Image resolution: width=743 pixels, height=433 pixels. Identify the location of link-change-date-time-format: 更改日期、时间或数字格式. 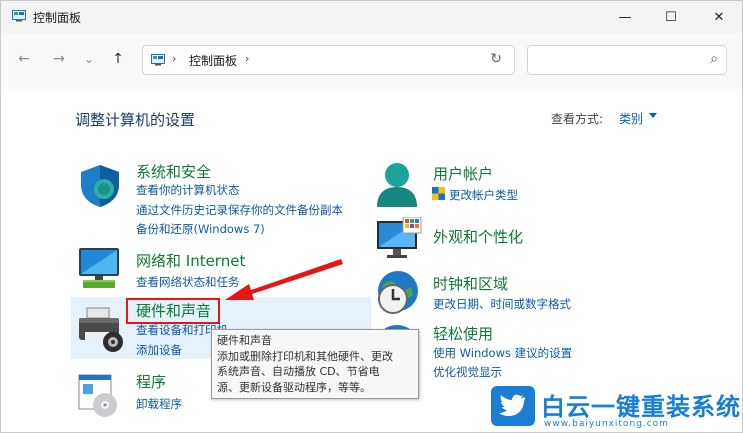
(502, 304).